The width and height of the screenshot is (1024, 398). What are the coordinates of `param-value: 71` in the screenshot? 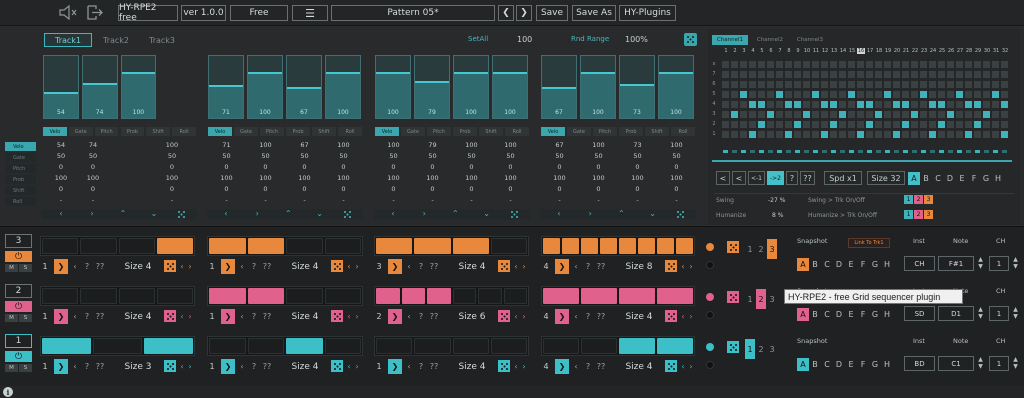 It's located at (227, 145).